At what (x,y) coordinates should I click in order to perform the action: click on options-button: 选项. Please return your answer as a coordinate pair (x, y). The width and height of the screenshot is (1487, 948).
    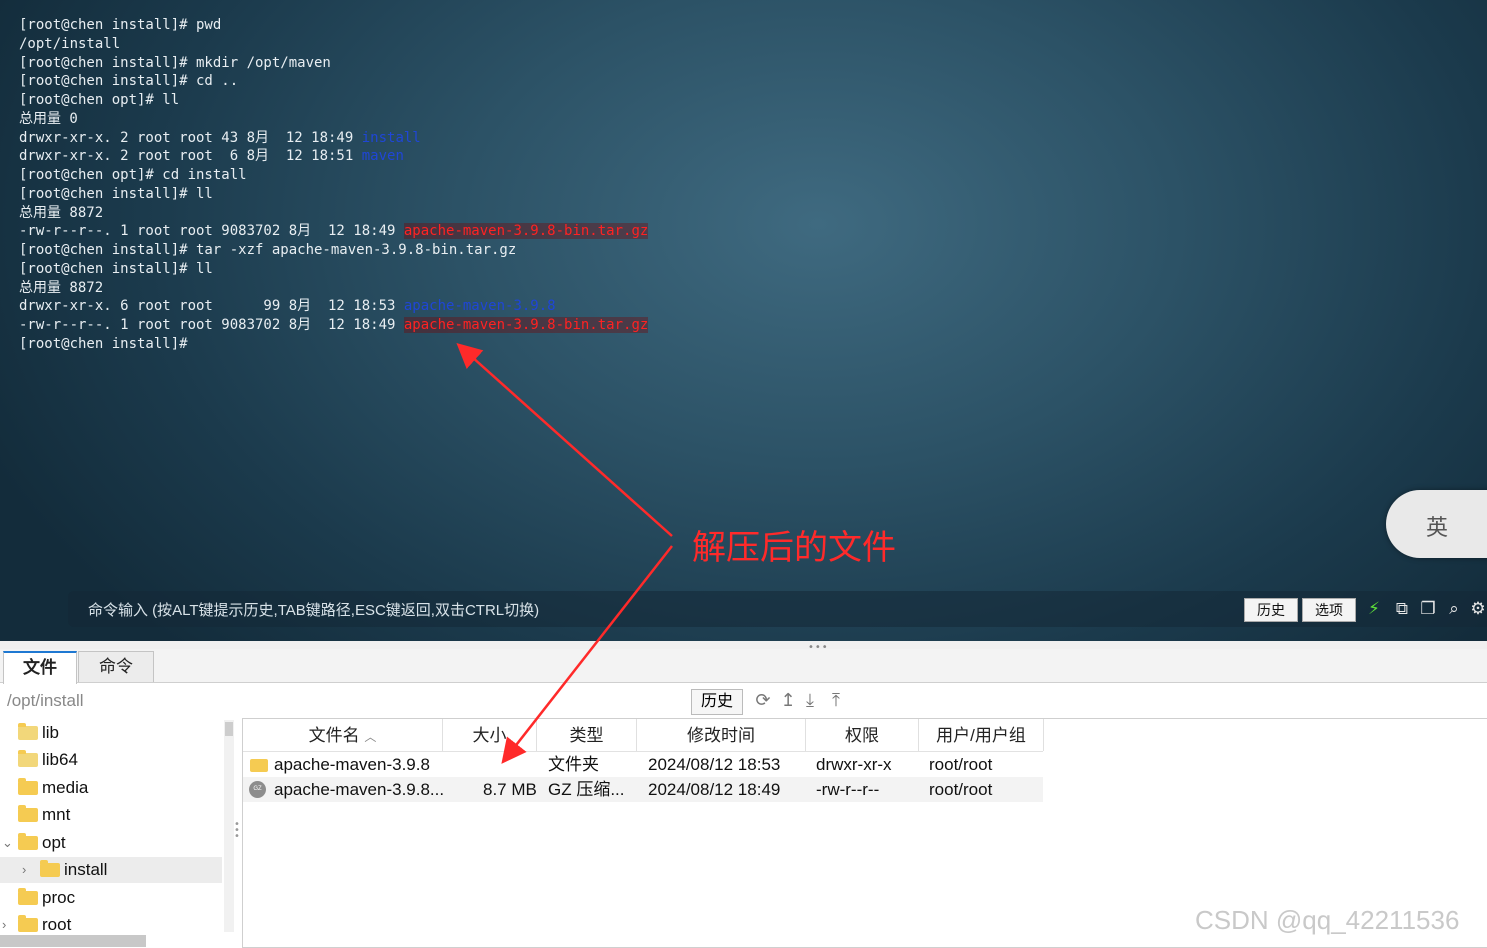
    Looking at the image, I should click on (1329, 610).